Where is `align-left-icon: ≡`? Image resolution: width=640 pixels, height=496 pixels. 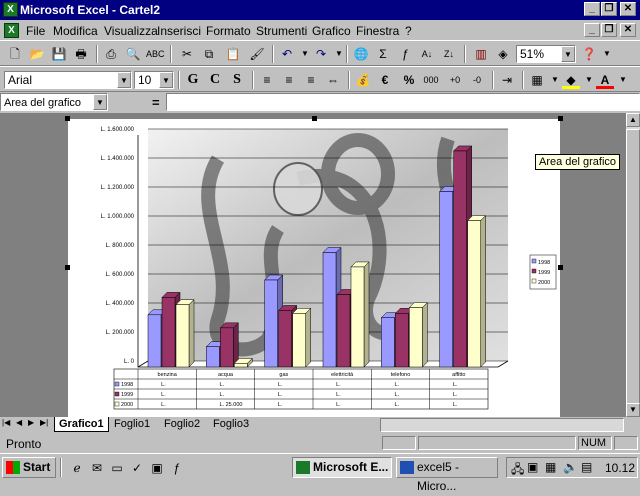
align-left-icon: ≡ is located at coordinates (267, 80).